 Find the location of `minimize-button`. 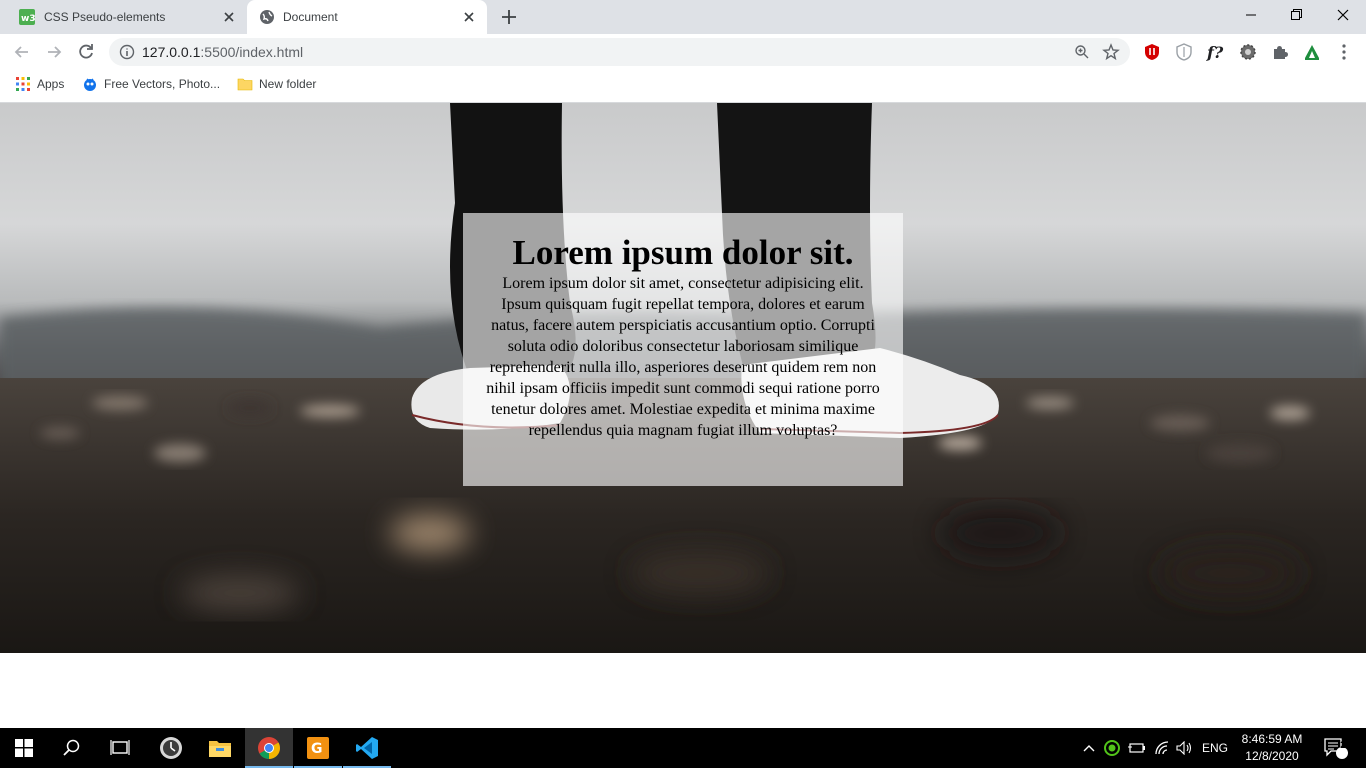

minimize-button is located at coordinates (1251, 15).